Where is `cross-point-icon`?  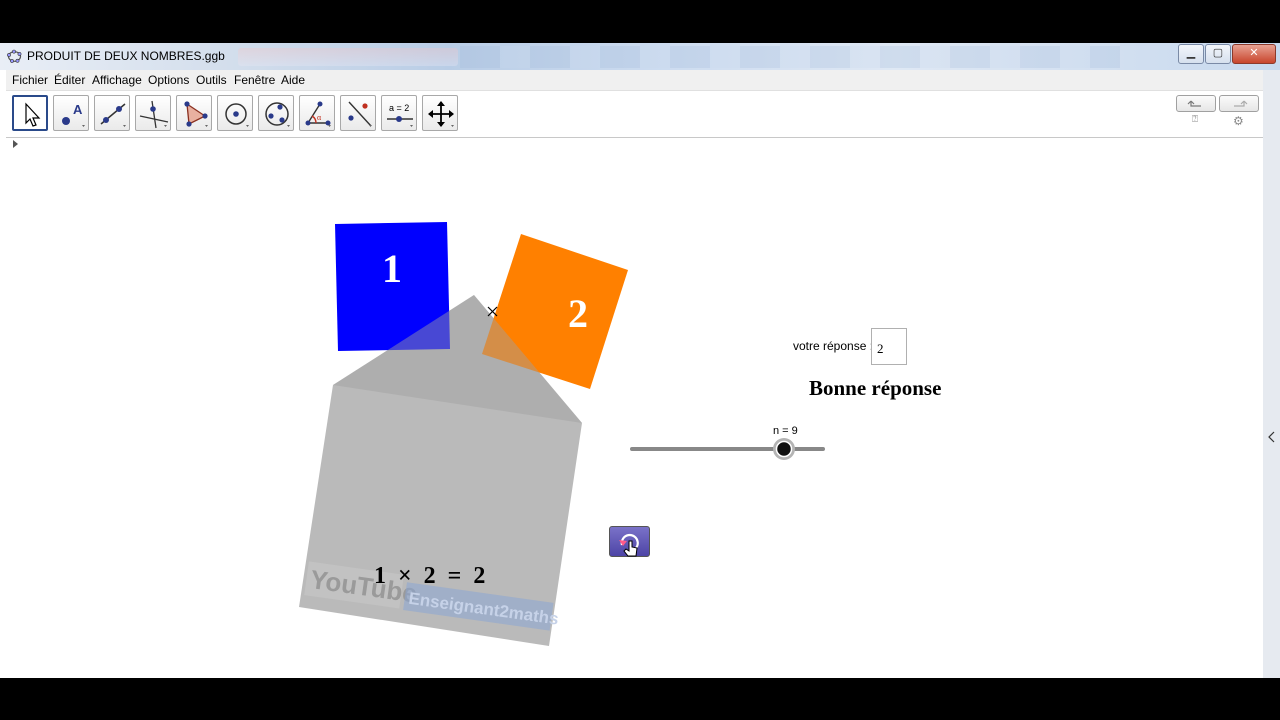
cross-point-icon is located at coordinates (492, 311).